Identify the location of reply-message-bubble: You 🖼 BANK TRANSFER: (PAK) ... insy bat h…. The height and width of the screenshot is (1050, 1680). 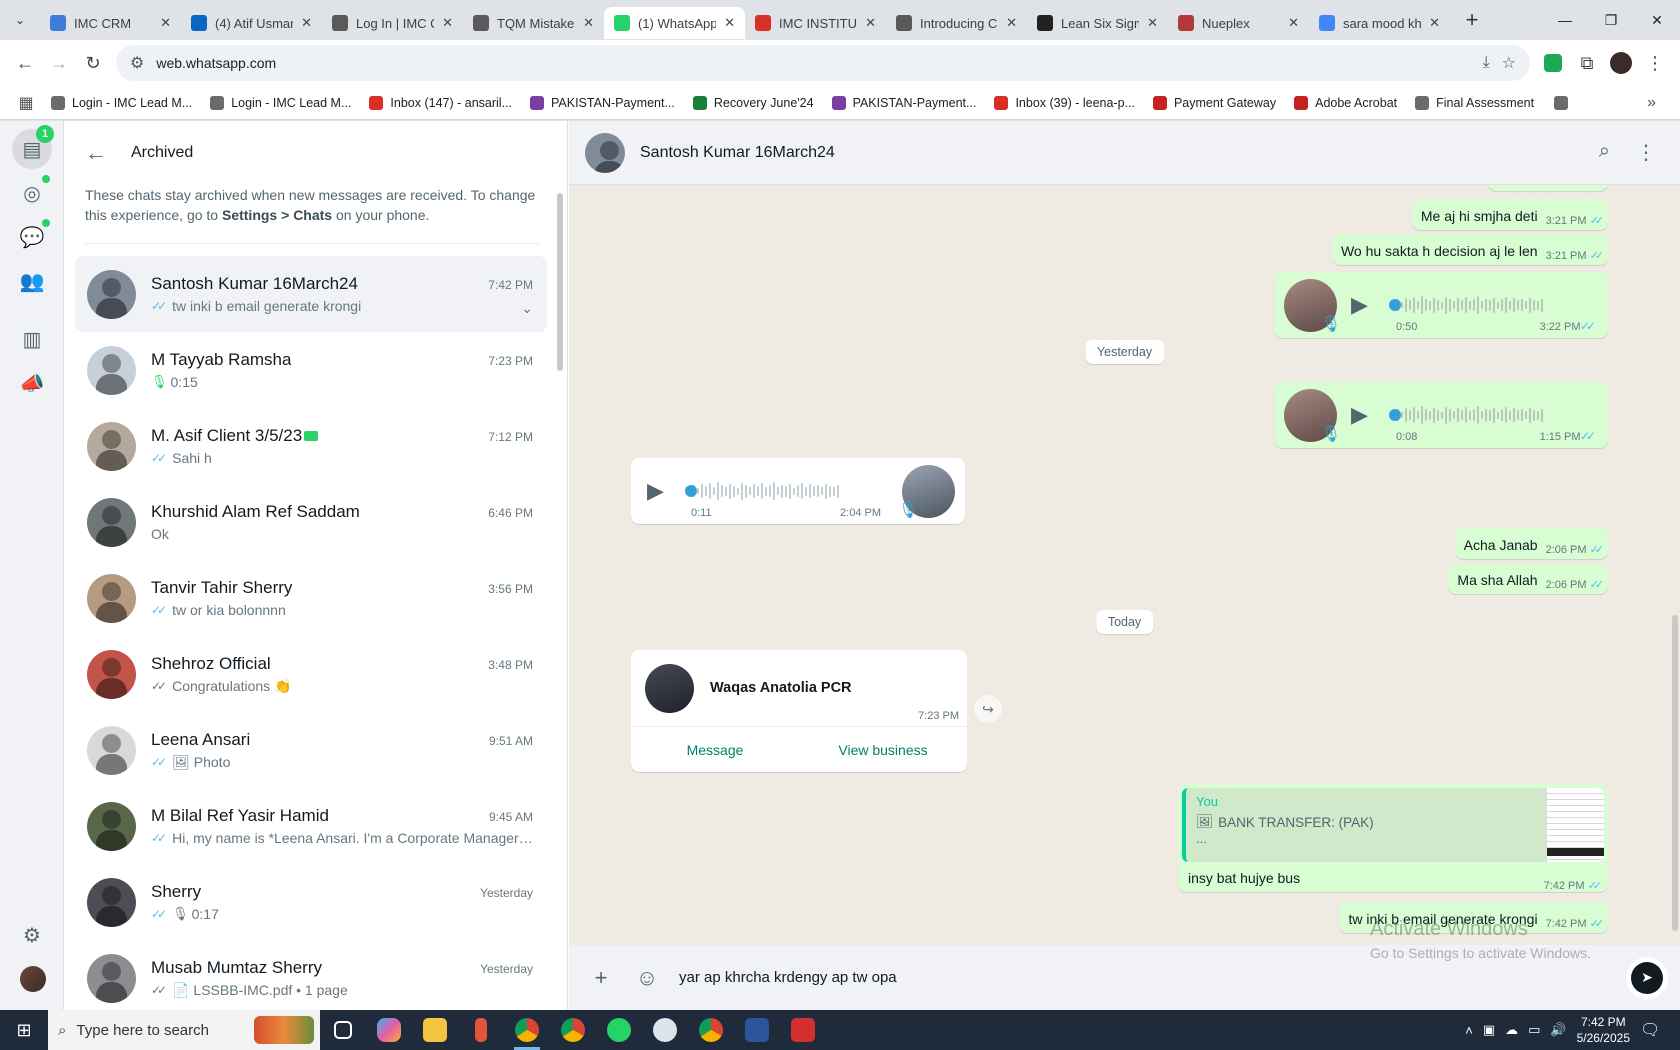
(1393, 838).